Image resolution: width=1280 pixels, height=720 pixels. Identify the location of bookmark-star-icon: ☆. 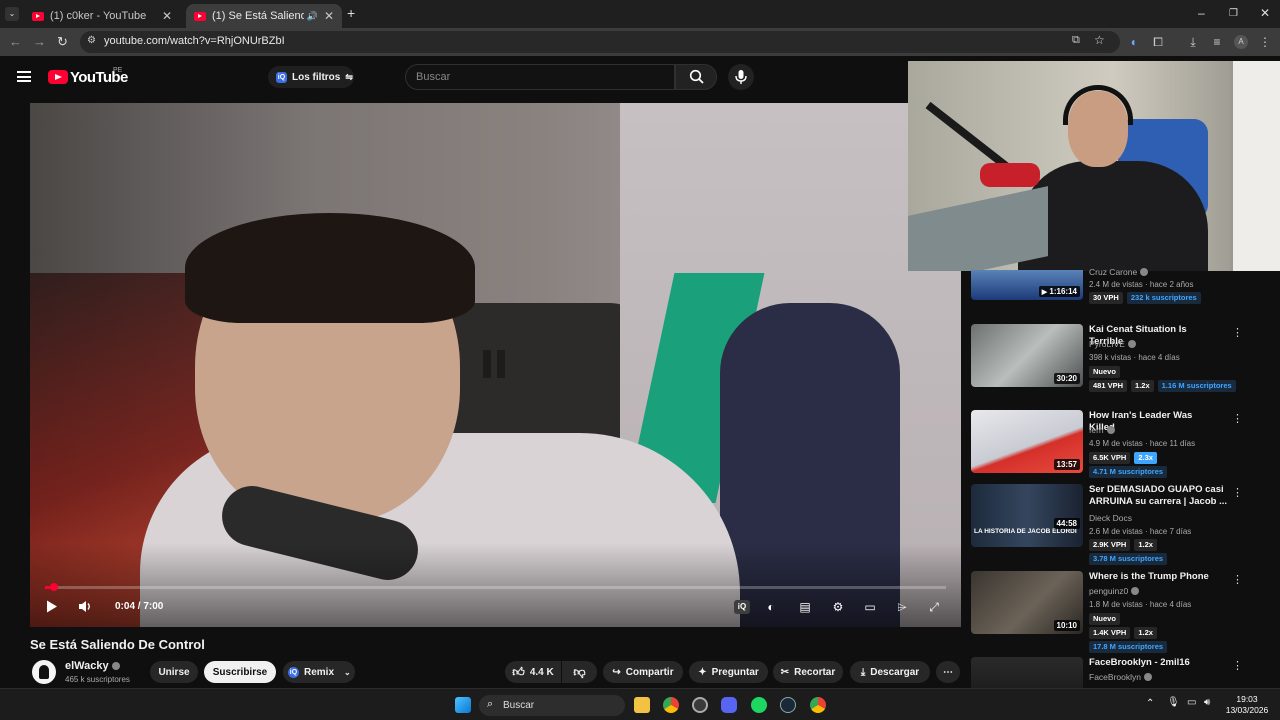
(1099, 40).